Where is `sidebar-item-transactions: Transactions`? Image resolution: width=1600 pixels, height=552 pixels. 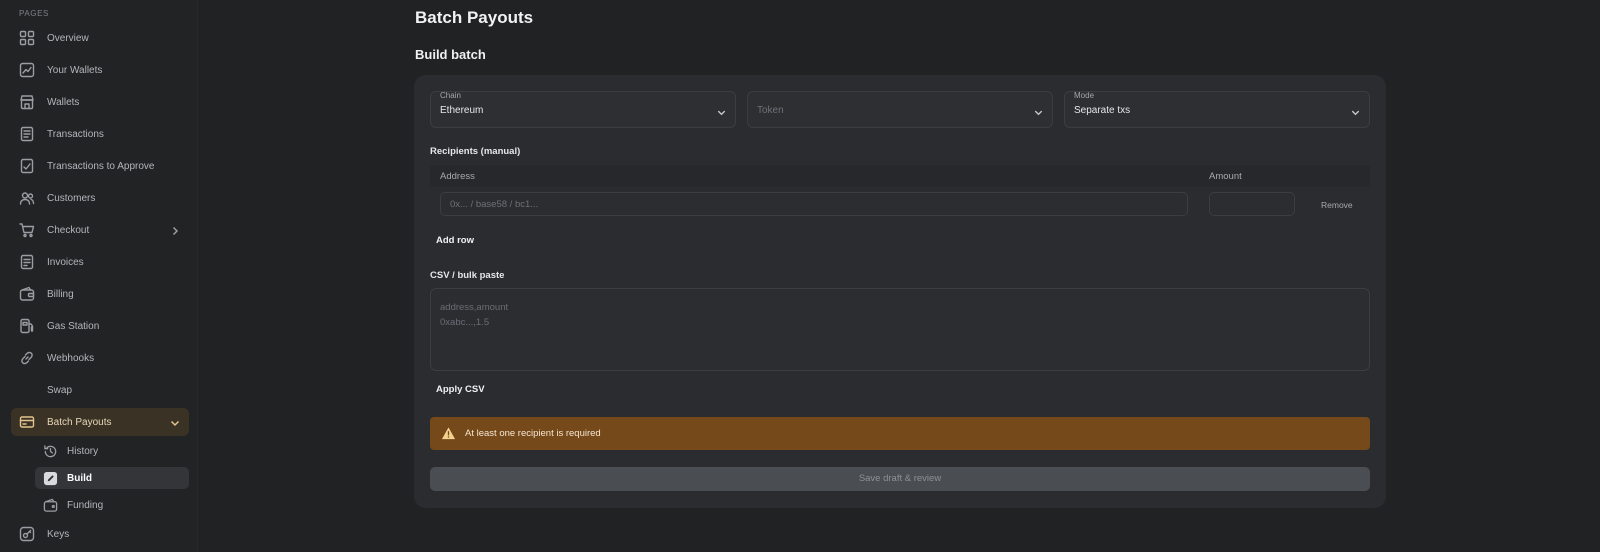 sidebar-item-transactions: Transactions is located at coordinates (100, 134).